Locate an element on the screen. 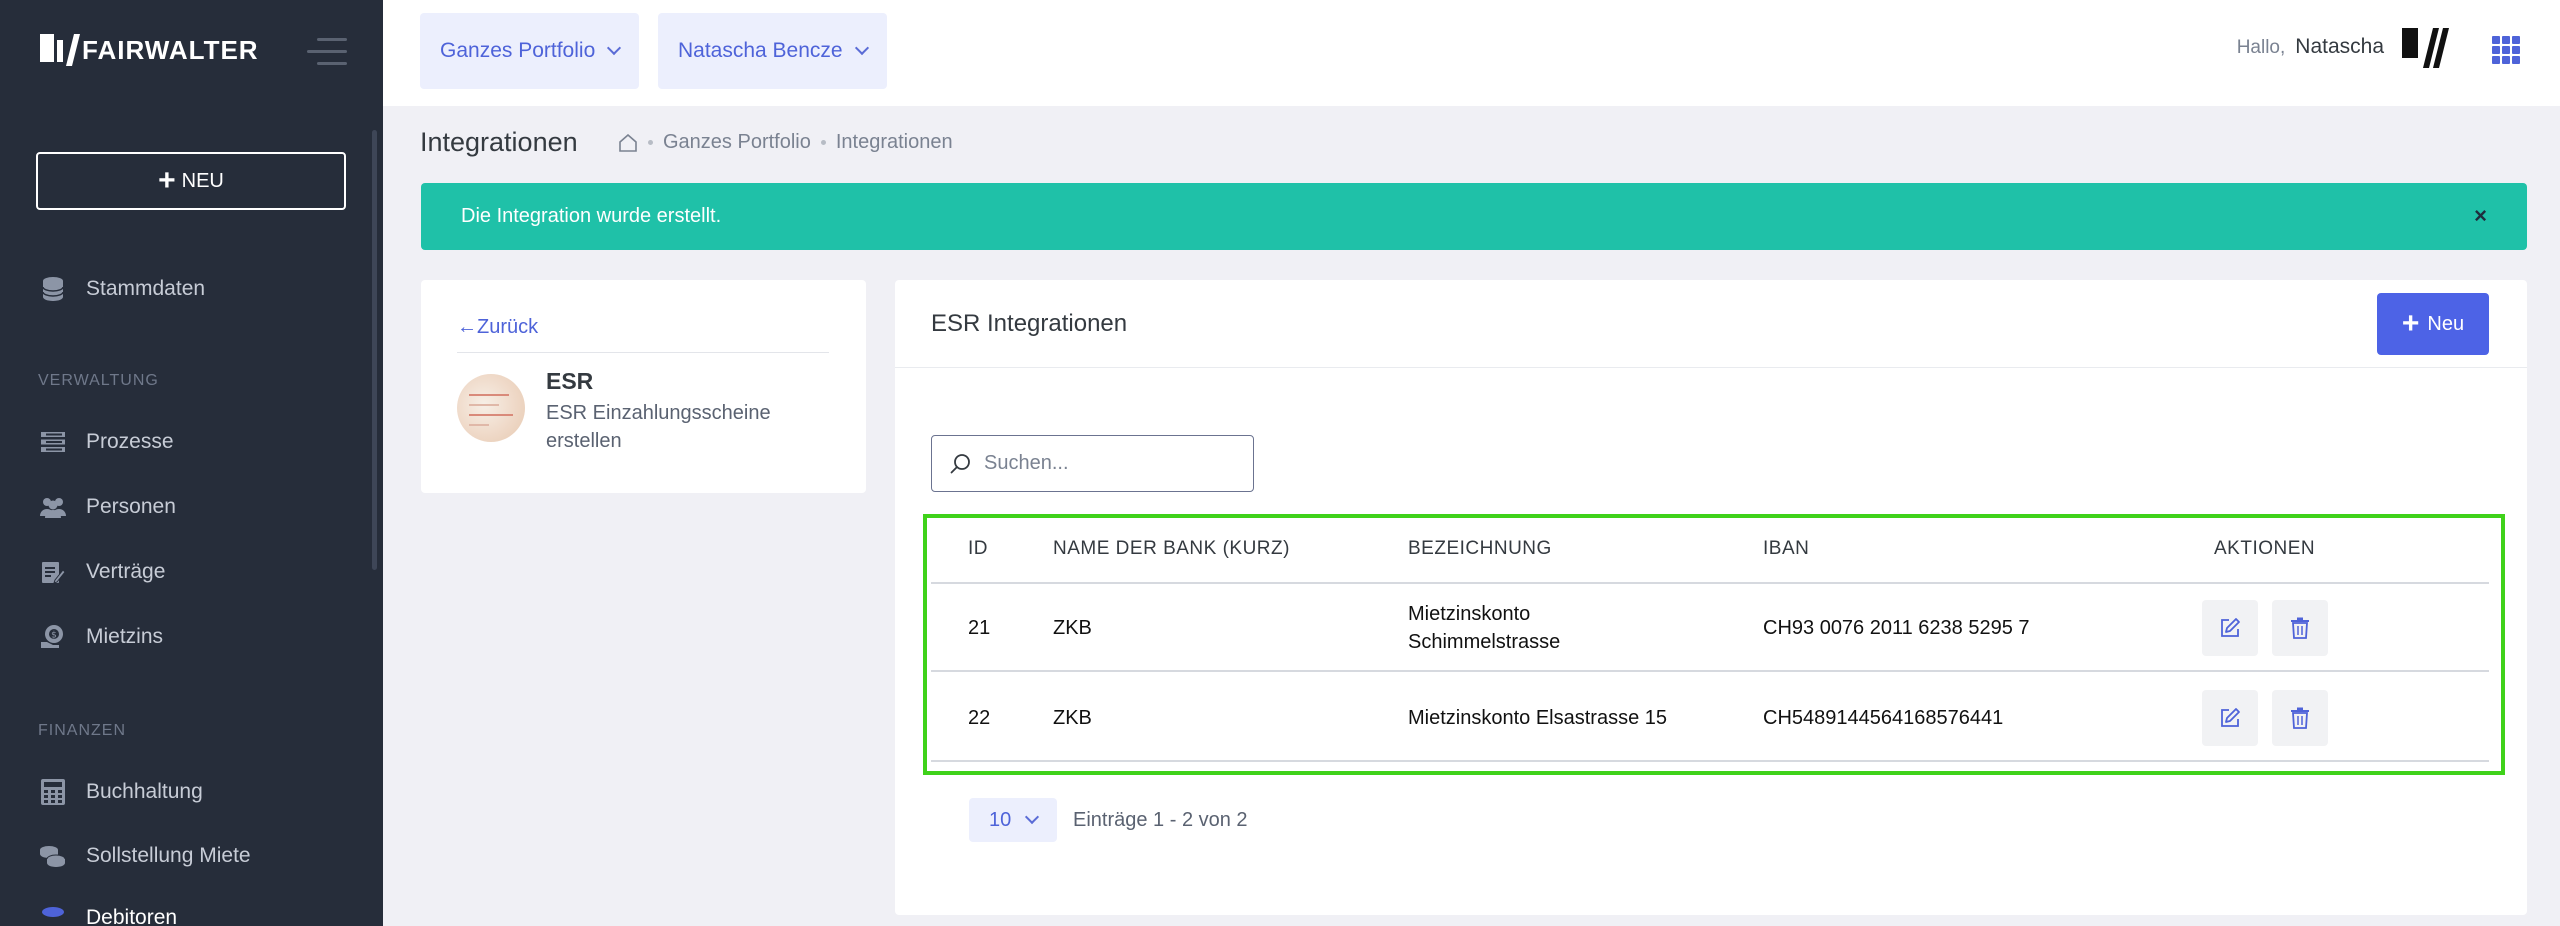  user-dropdown: Natascha Bencze is located at coordinates (772, 51).